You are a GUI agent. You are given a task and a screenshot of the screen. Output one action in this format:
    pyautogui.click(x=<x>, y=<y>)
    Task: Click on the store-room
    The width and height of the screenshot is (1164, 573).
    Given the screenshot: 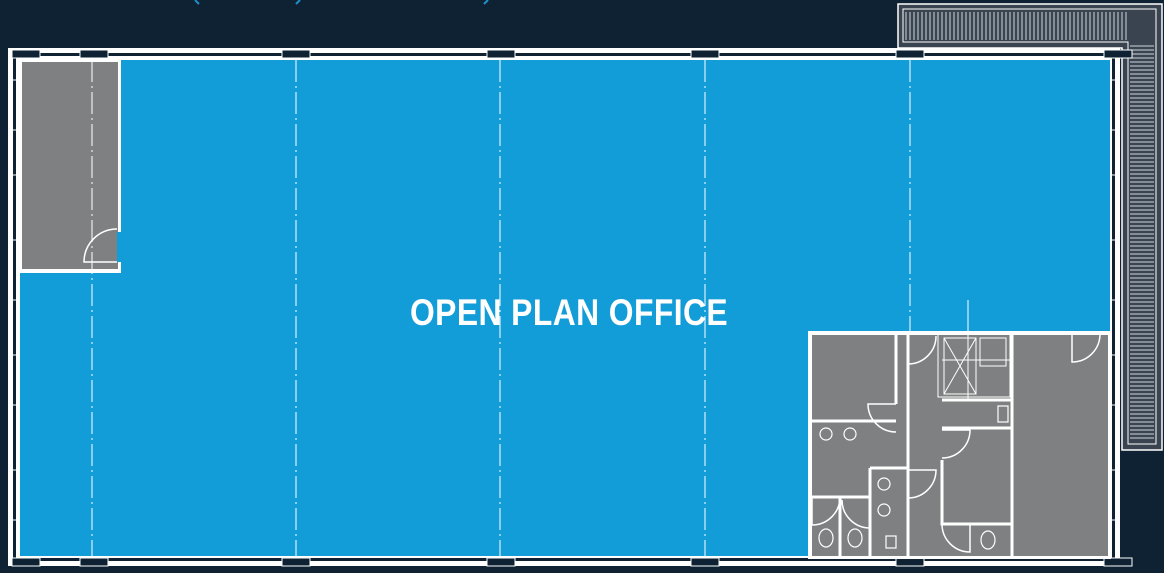 What is the action you would take?
    pyautogui.click(x=69, y=165)
    